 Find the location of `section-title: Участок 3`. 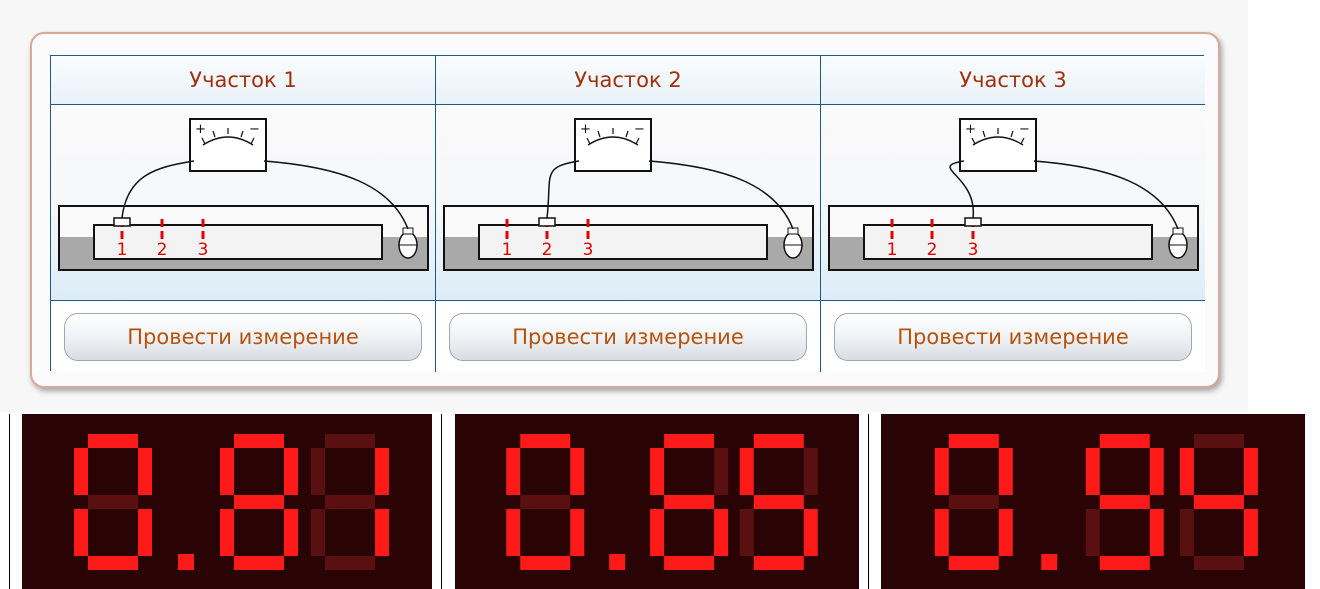

section-title: Участок 3 is located at coordinates (1013, 80).